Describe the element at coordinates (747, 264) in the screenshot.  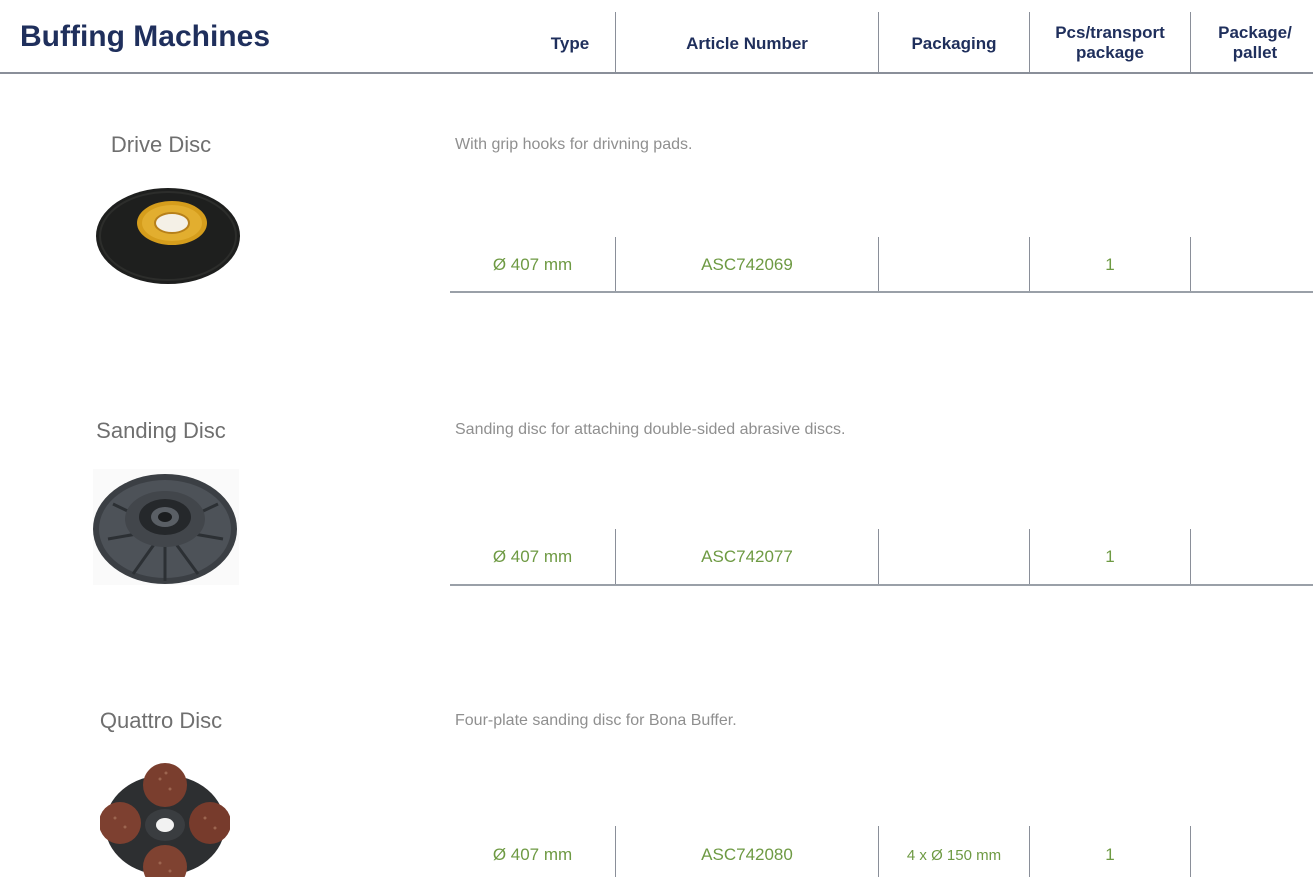
I see `article-number-value: ASC742069` at that location.